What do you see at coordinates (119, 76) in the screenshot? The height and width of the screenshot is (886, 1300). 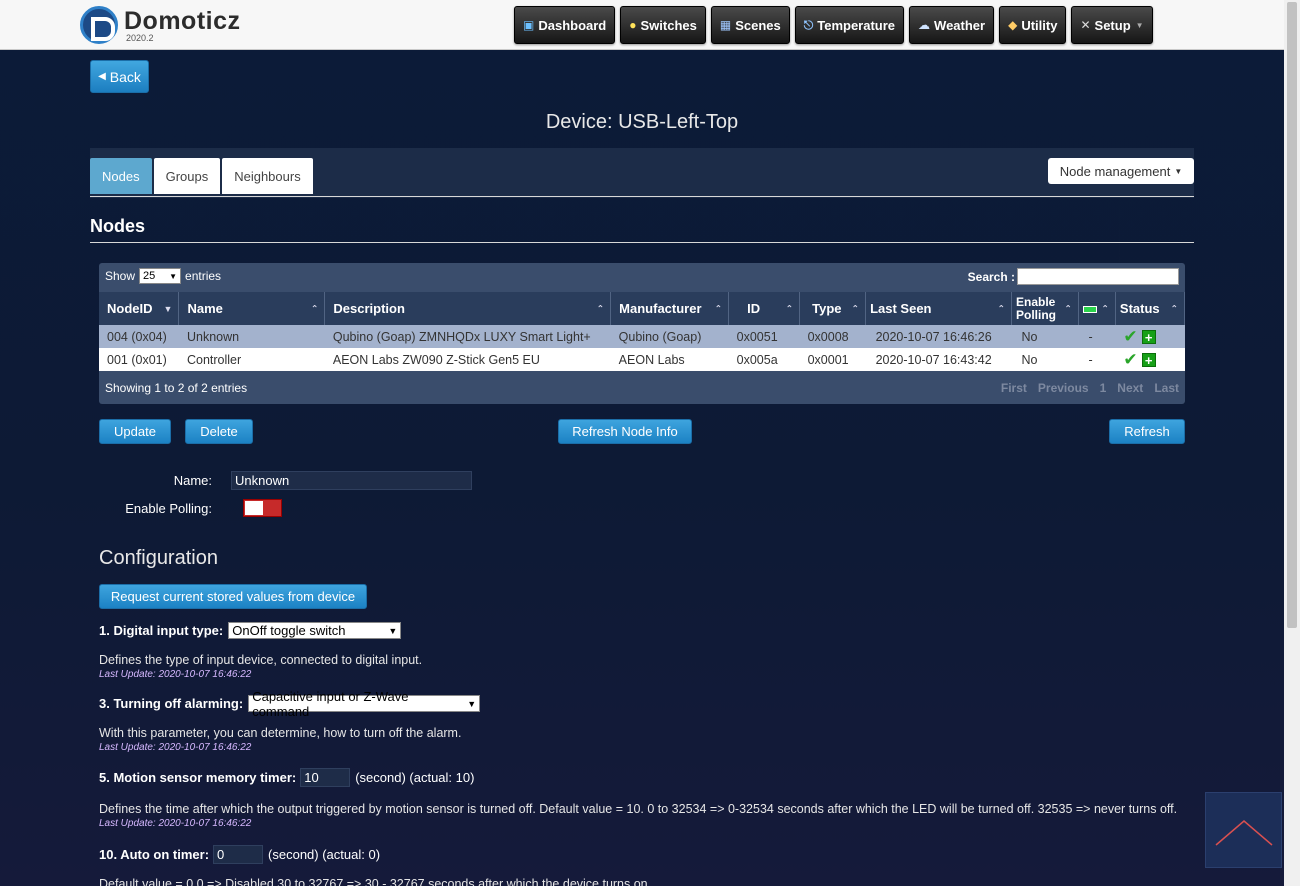 I see `back-button: ◀ Back` at bounding box center [119, 76].